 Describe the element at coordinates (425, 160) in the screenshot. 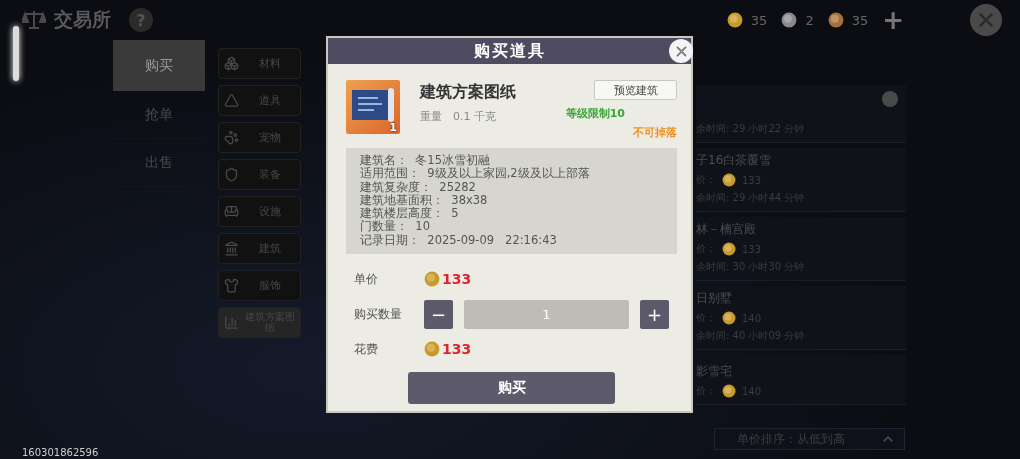

I see `detail-line: 建筑名： 冬15冰雪初融` at that location.